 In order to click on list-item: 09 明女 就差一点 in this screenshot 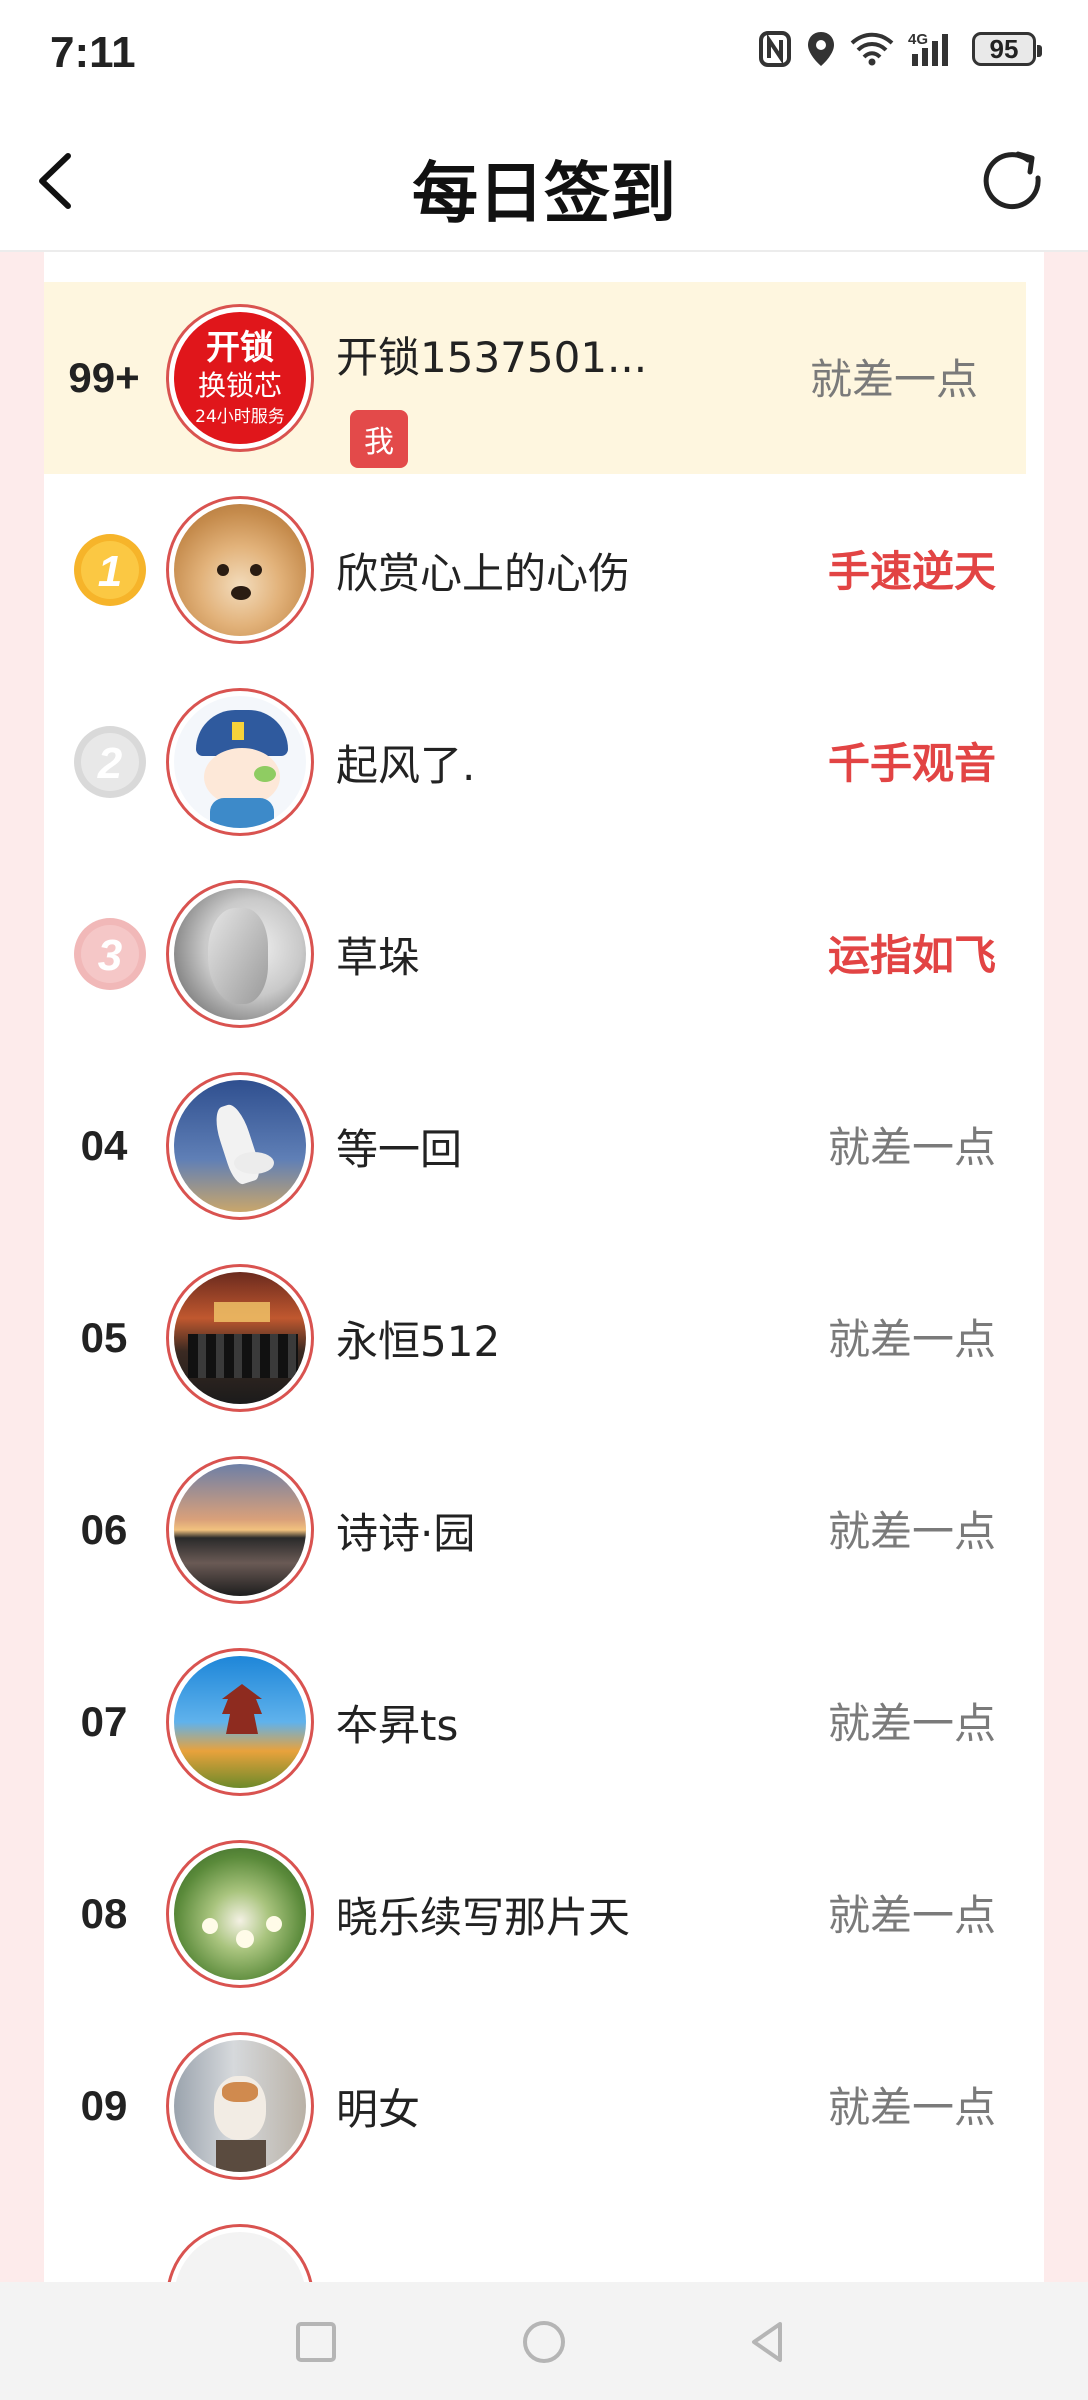, I will do `click(544, 2106)`.